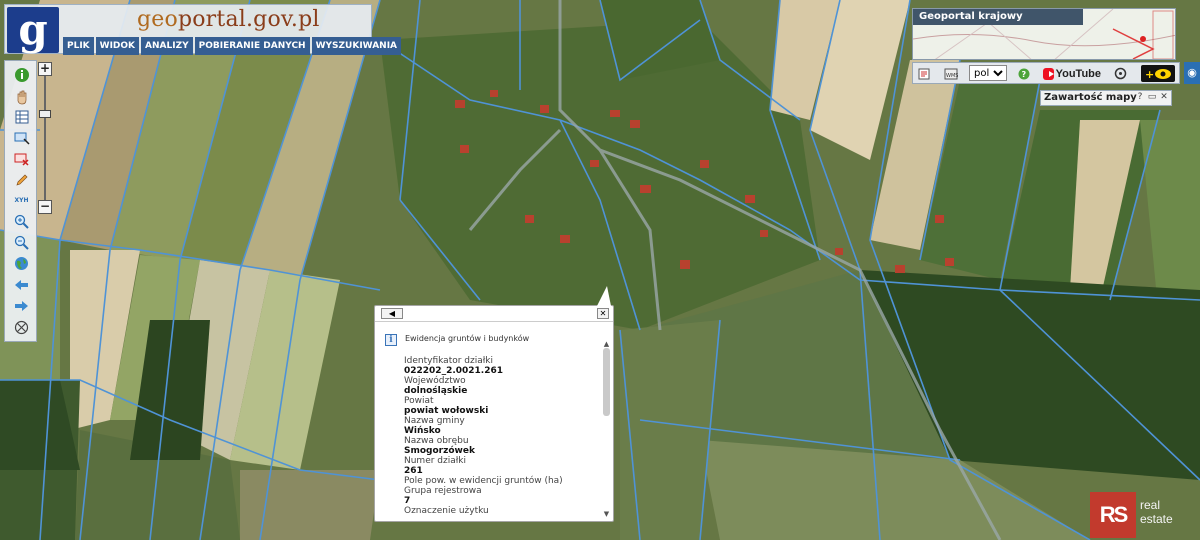 This screenshot has width=1200, height=540. I want to click on select-rectangle-icon, so click(21, 137).